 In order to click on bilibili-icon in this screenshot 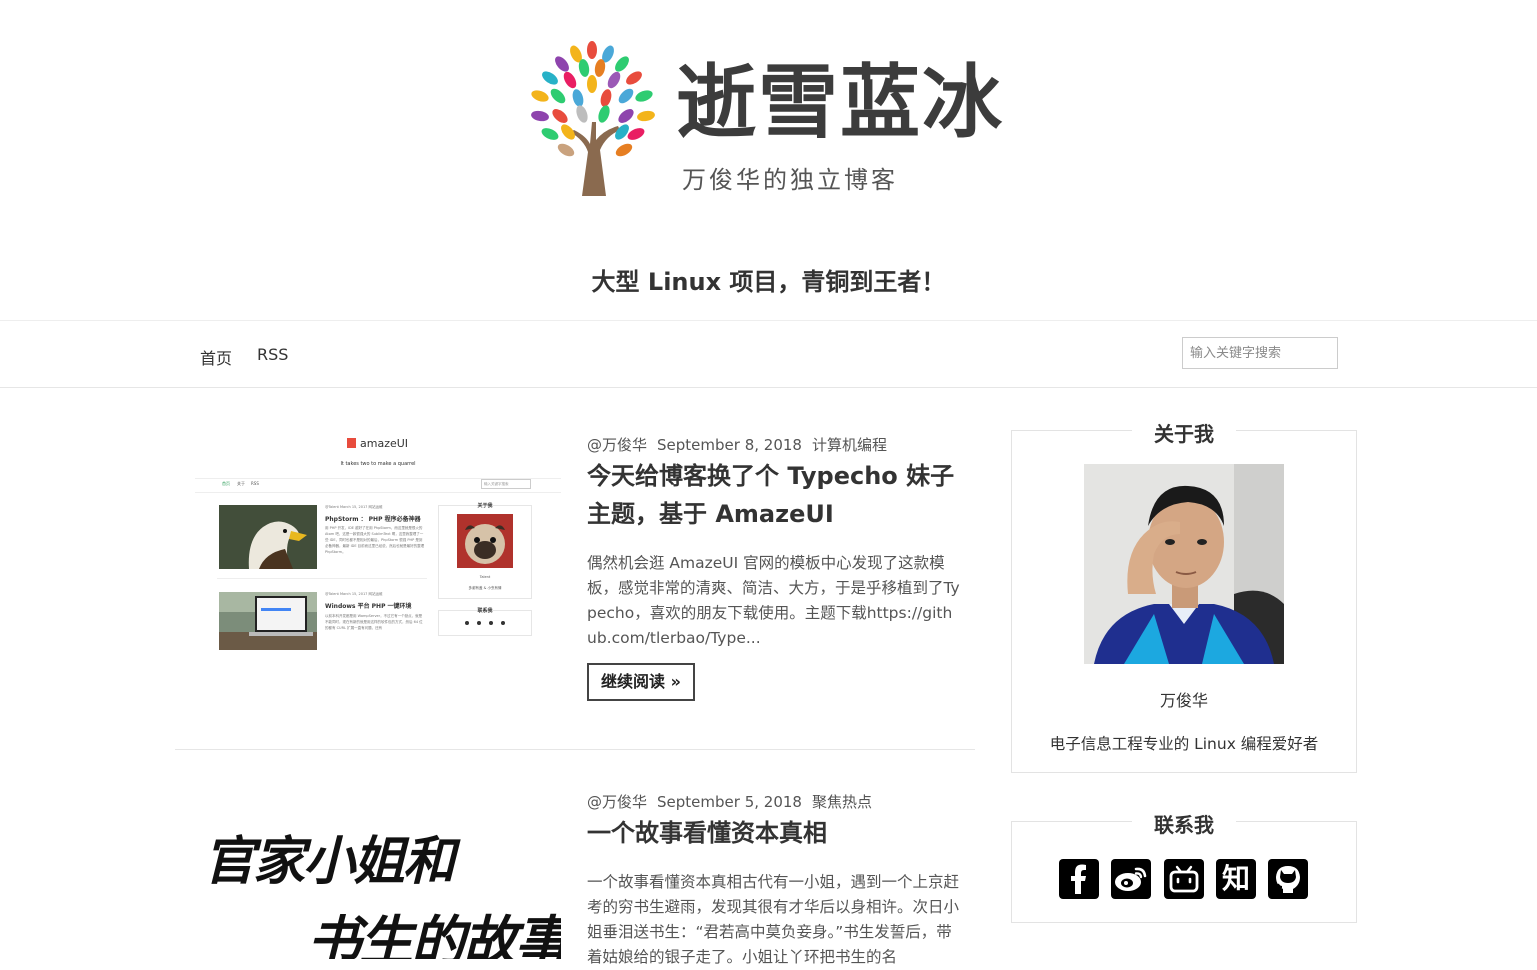, I will do `click(1184, 879)`.